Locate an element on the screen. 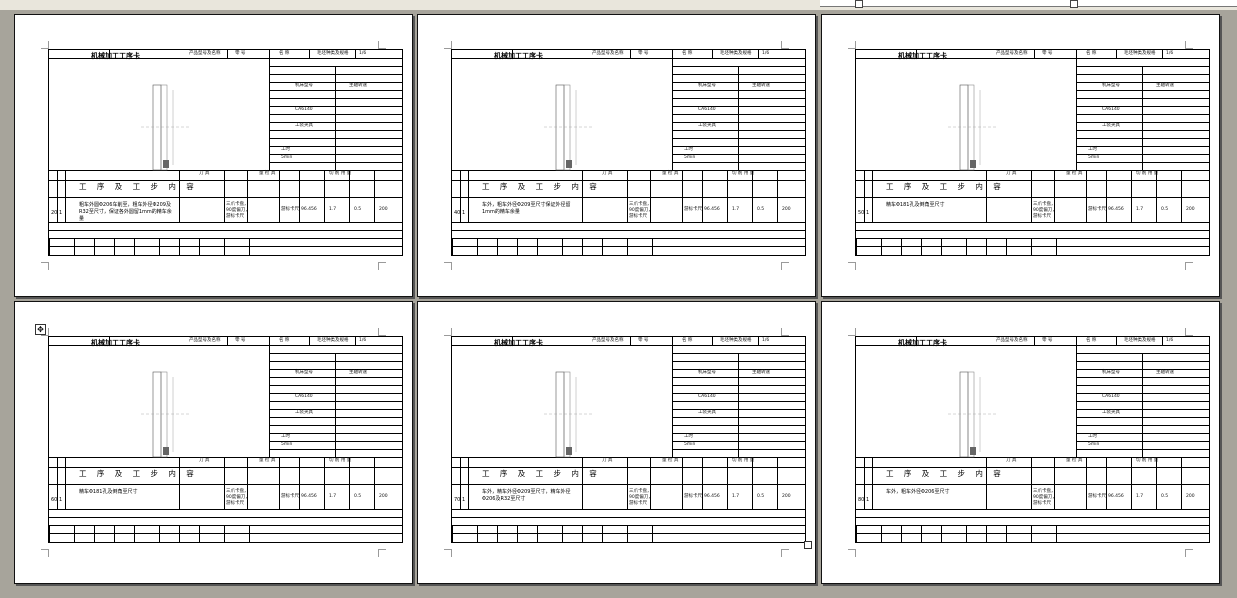  horizontal-ruler is located at coordinates (618, 5).